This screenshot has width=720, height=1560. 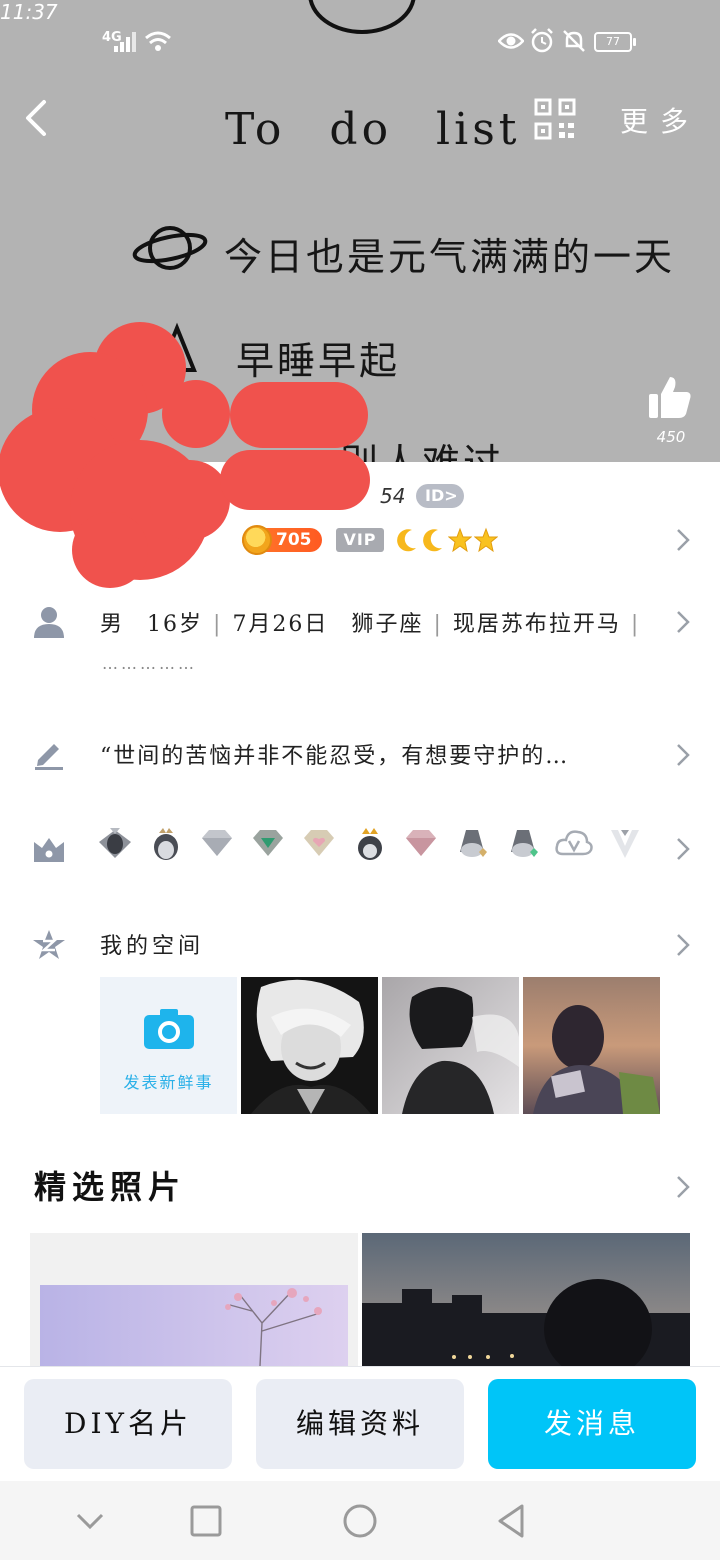 What do you see at coordinates (450, 257) in the screenshot?
I see `todo-line-1: 今日也是元气满满的一天` at bounding box center [450, 257].